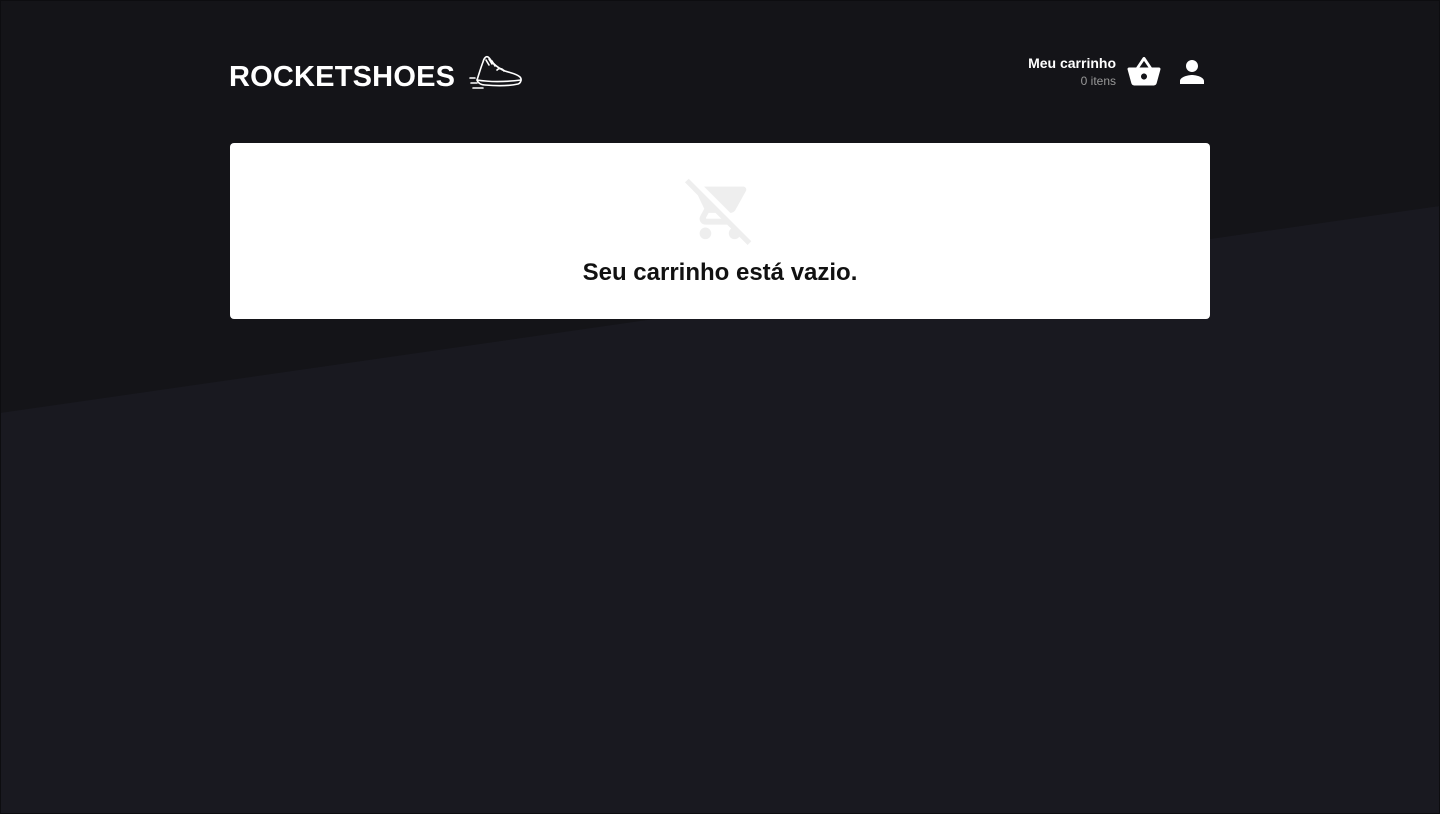 The image size is (1440, 814). What do you see at coordinates (720, 272) in the screenshot?
I see `empty-cart-message: Seu carrinho está vazio.` at bounding box center [720, 272].